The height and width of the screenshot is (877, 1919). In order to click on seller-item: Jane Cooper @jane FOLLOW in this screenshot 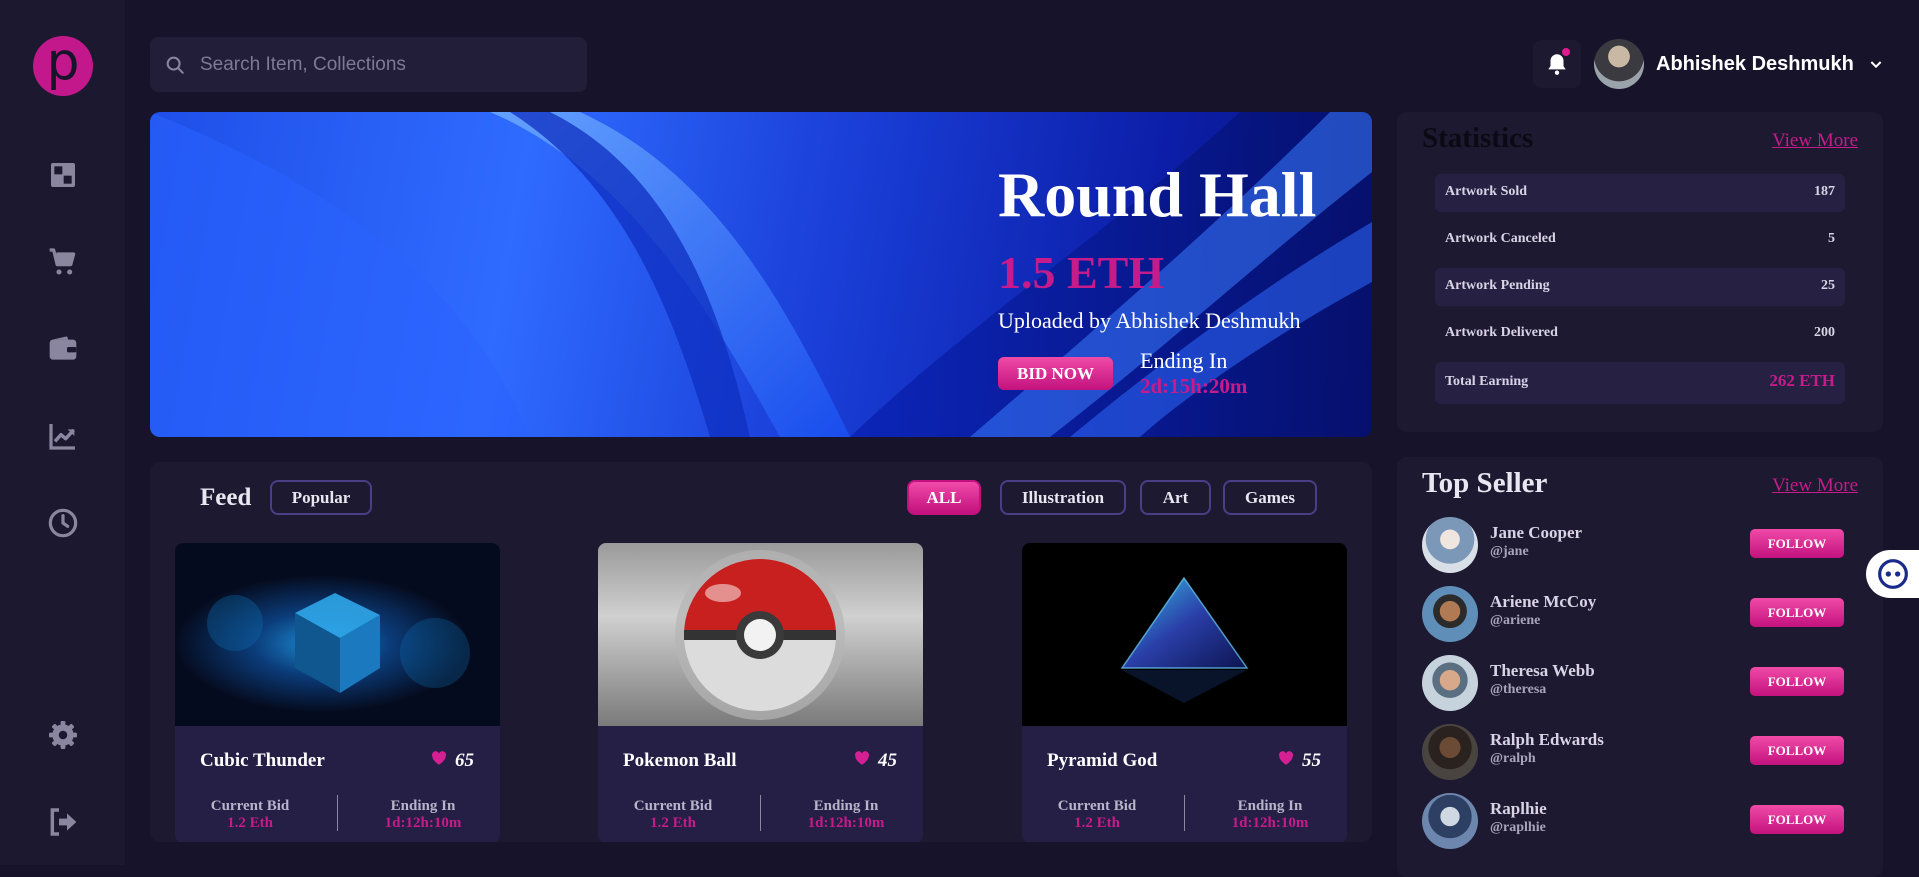, I will do `click(1642, 545)`.